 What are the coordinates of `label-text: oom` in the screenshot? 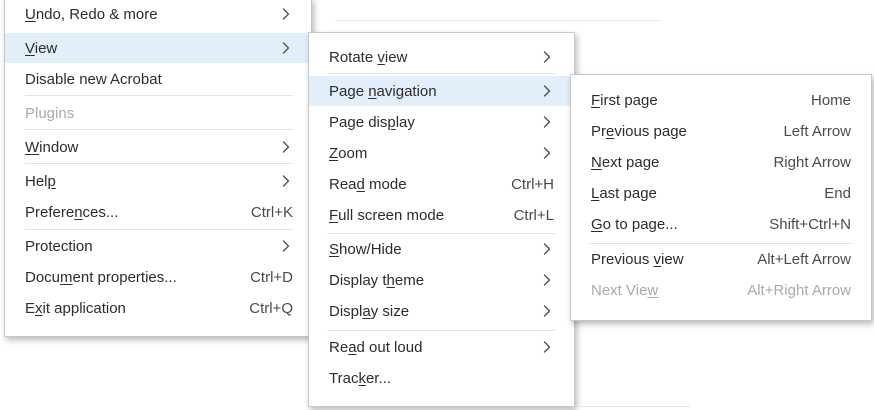 It's located at (353, 153).